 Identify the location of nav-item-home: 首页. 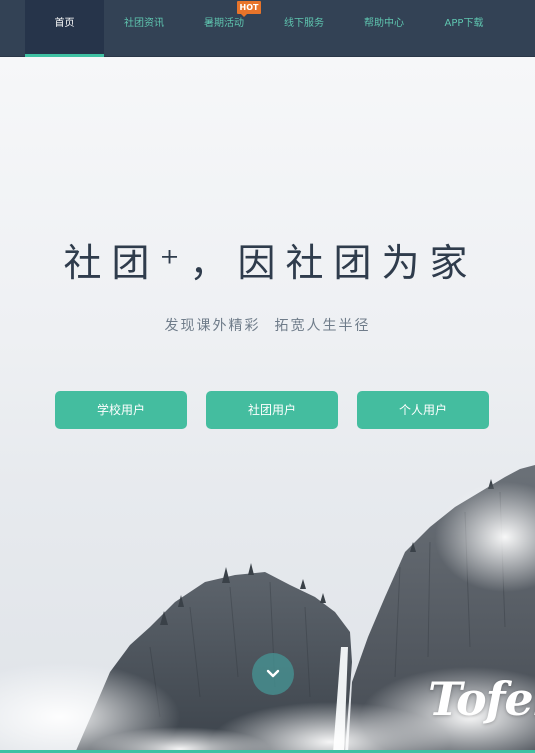
(64, 28).